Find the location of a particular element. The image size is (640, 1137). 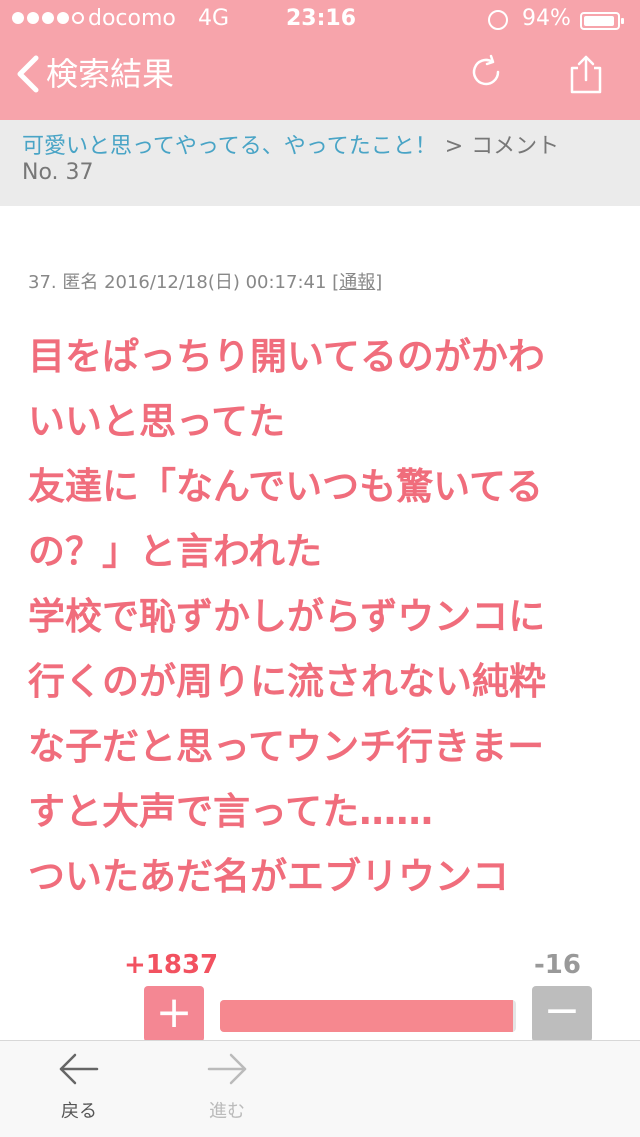

reload-icon is located at coordinates (486, 72).